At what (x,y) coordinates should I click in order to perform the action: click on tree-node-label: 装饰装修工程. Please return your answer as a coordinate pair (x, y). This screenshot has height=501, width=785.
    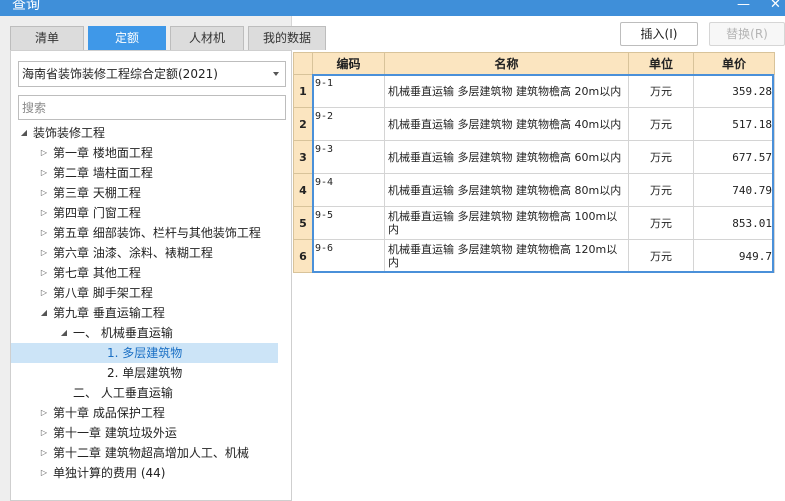
    Looking at the image, I should click on (69, 133).